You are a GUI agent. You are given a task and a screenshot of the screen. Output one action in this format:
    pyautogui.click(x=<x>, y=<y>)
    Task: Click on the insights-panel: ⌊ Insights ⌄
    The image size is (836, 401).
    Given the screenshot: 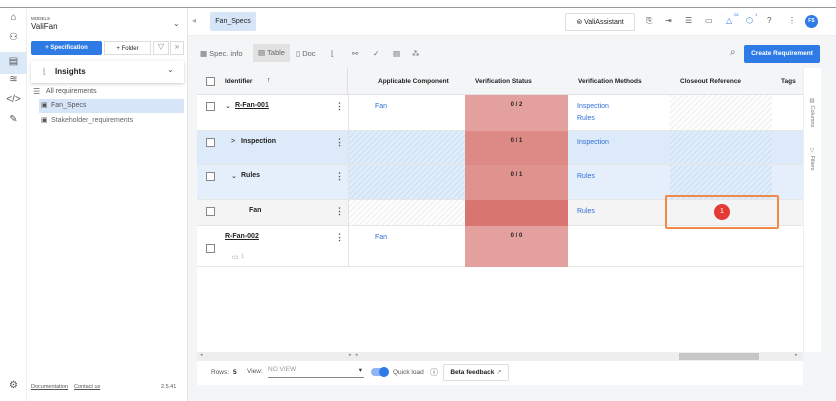 What is the action you would take?
    pyautogui.click(x=107, y=72)
    